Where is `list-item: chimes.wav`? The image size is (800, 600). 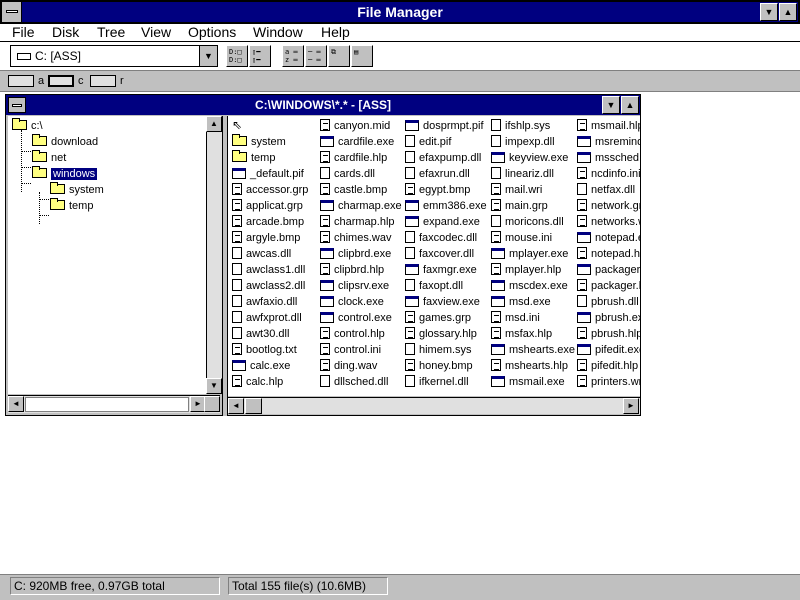 list-item: chimes.wav is located at coordinates (361, 238).